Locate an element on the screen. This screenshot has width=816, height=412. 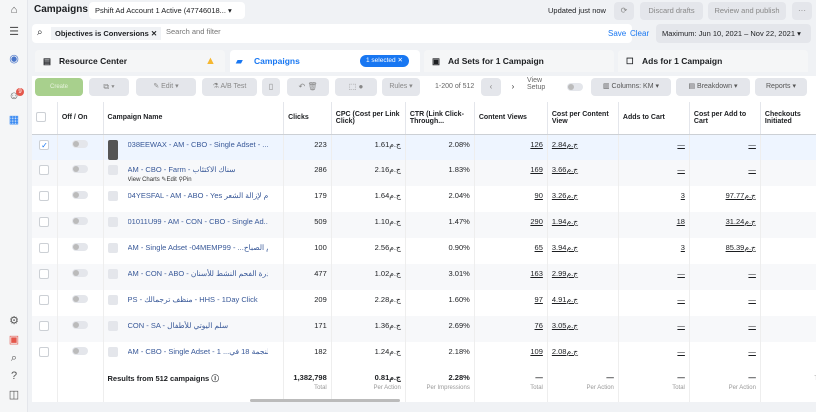
refresh-button: ⟳ is located at coordinates (624, 11).